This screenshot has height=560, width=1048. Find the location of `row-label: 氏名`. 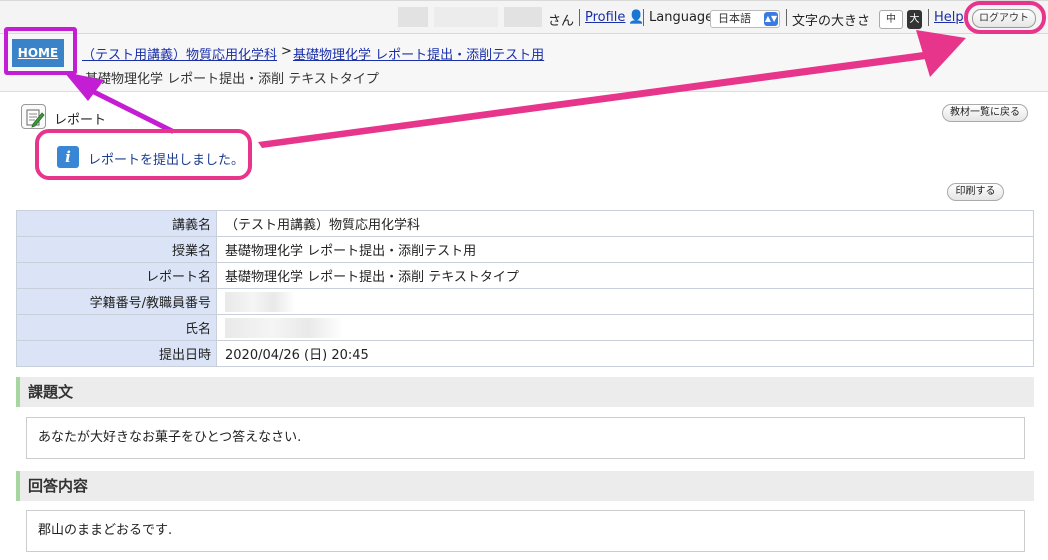

row-label: 氏名 is located at coordinates (116, 327).